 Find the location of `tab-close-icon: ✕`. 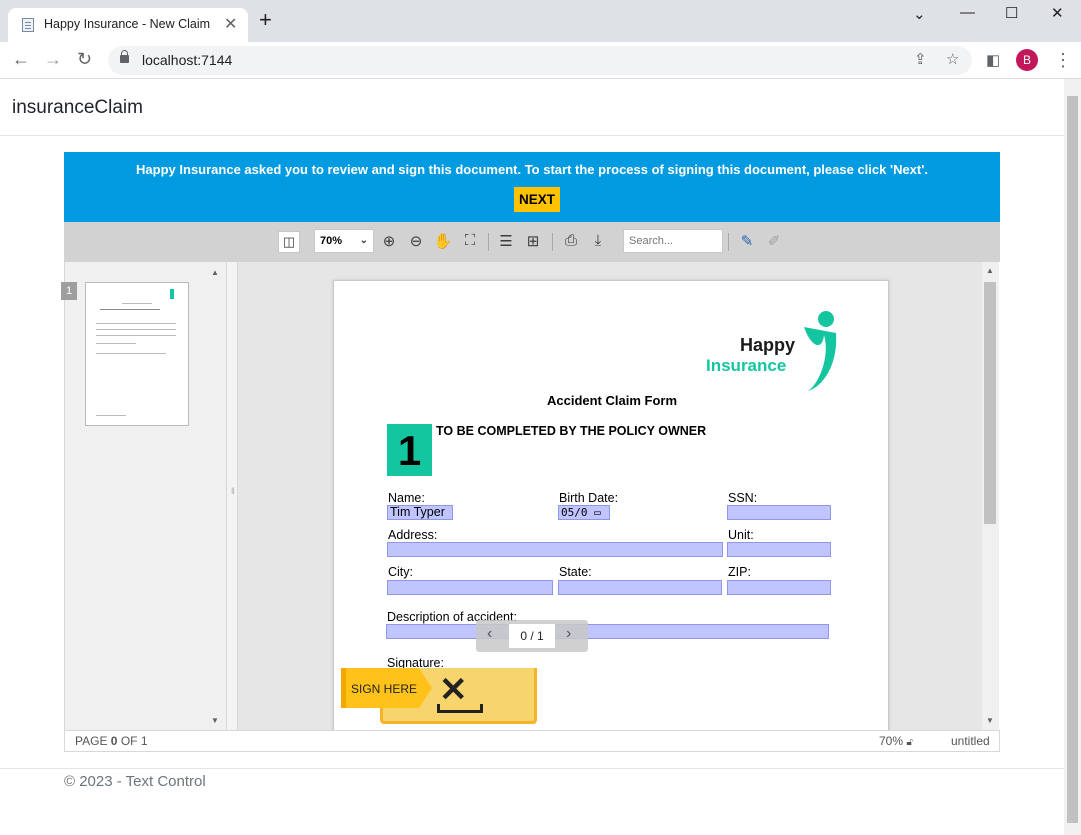

tab-close-icon: ✕ is located at coordinates (230, 24).